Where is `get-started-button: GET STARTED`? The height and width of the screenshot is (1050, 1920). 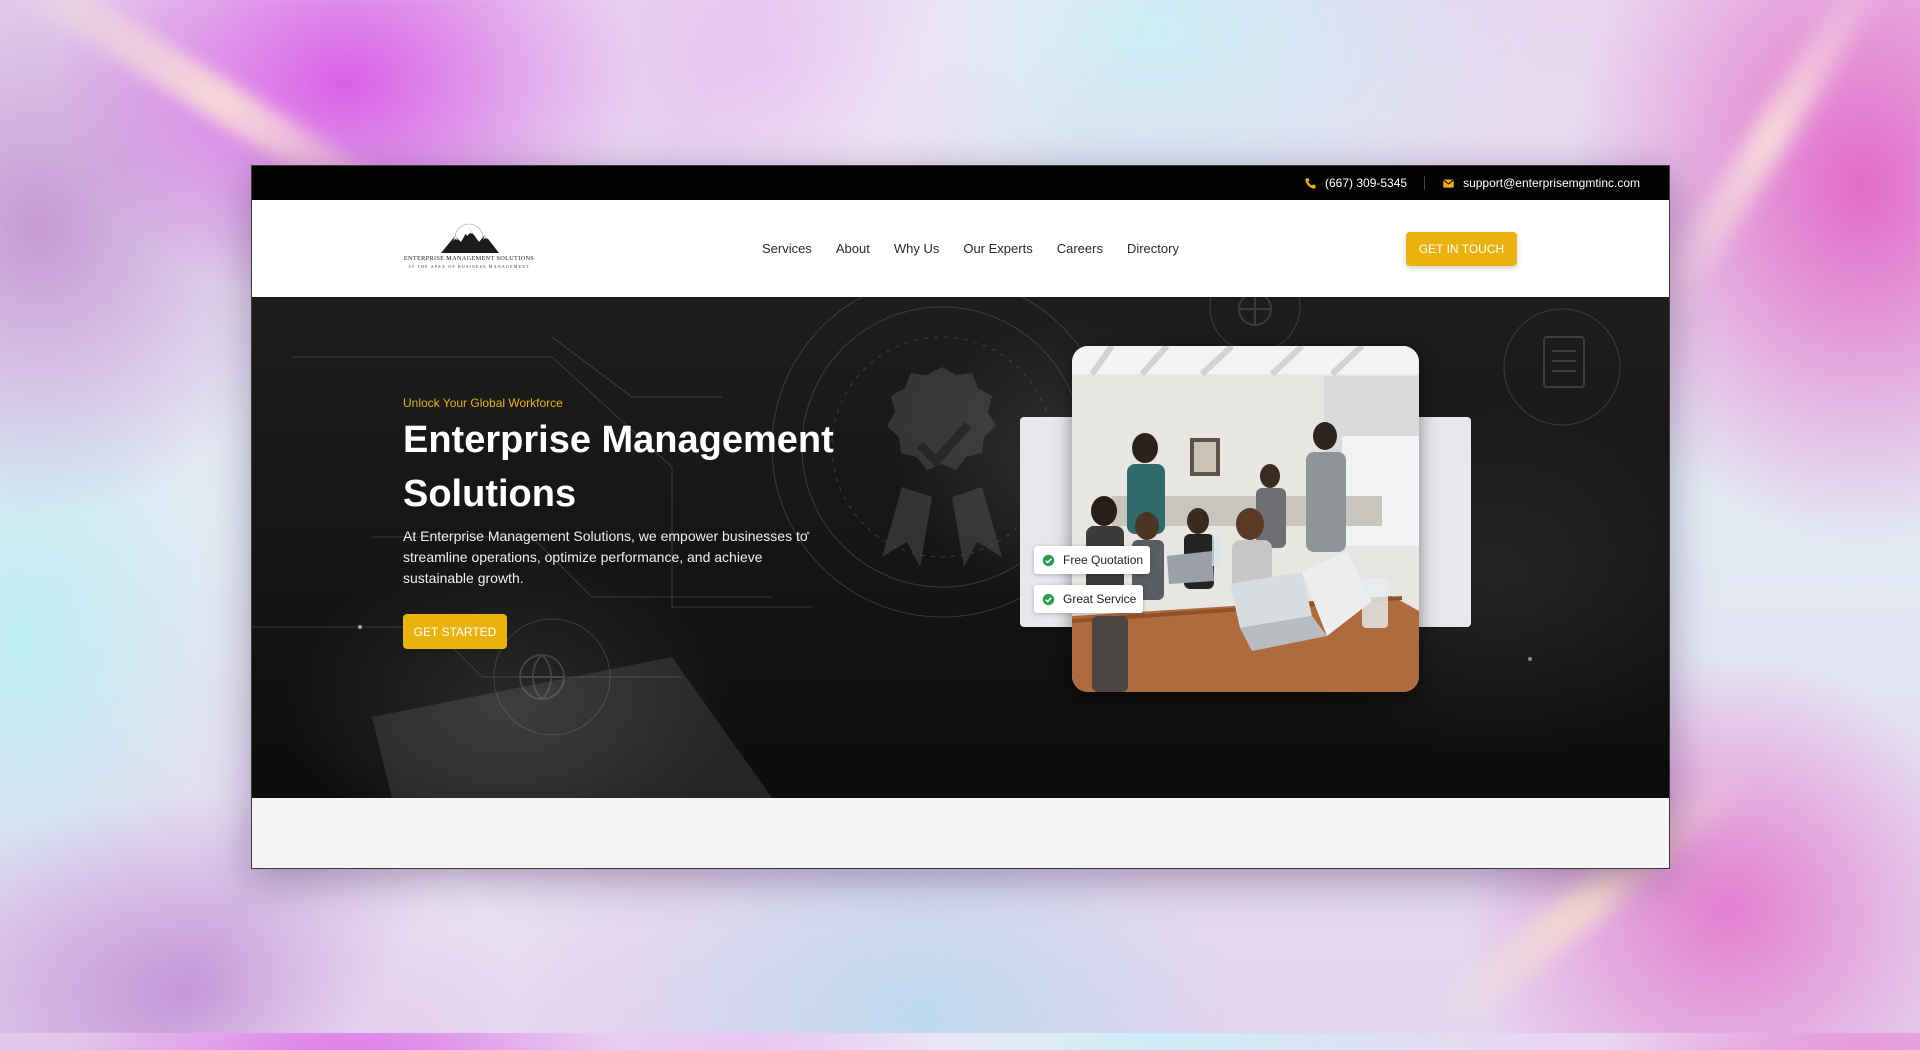
get-started-button: GET STARTED is located at coordinates (455, 631).